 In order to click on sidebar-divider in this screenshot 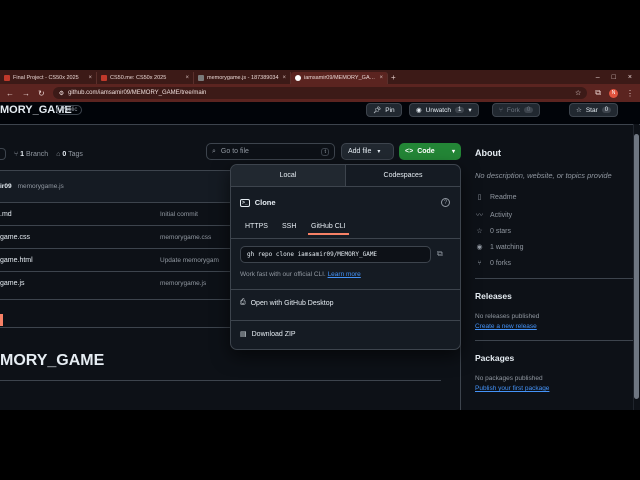, I will do `click(555, 340)`.